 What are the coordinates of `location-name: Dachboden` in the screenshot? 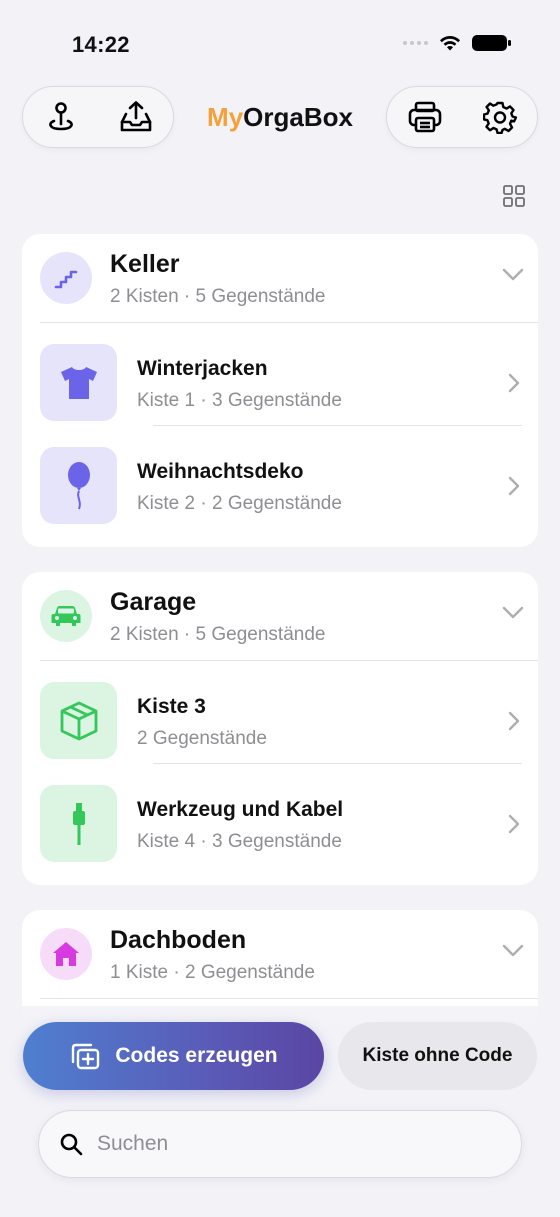 It's located at (178, 940).